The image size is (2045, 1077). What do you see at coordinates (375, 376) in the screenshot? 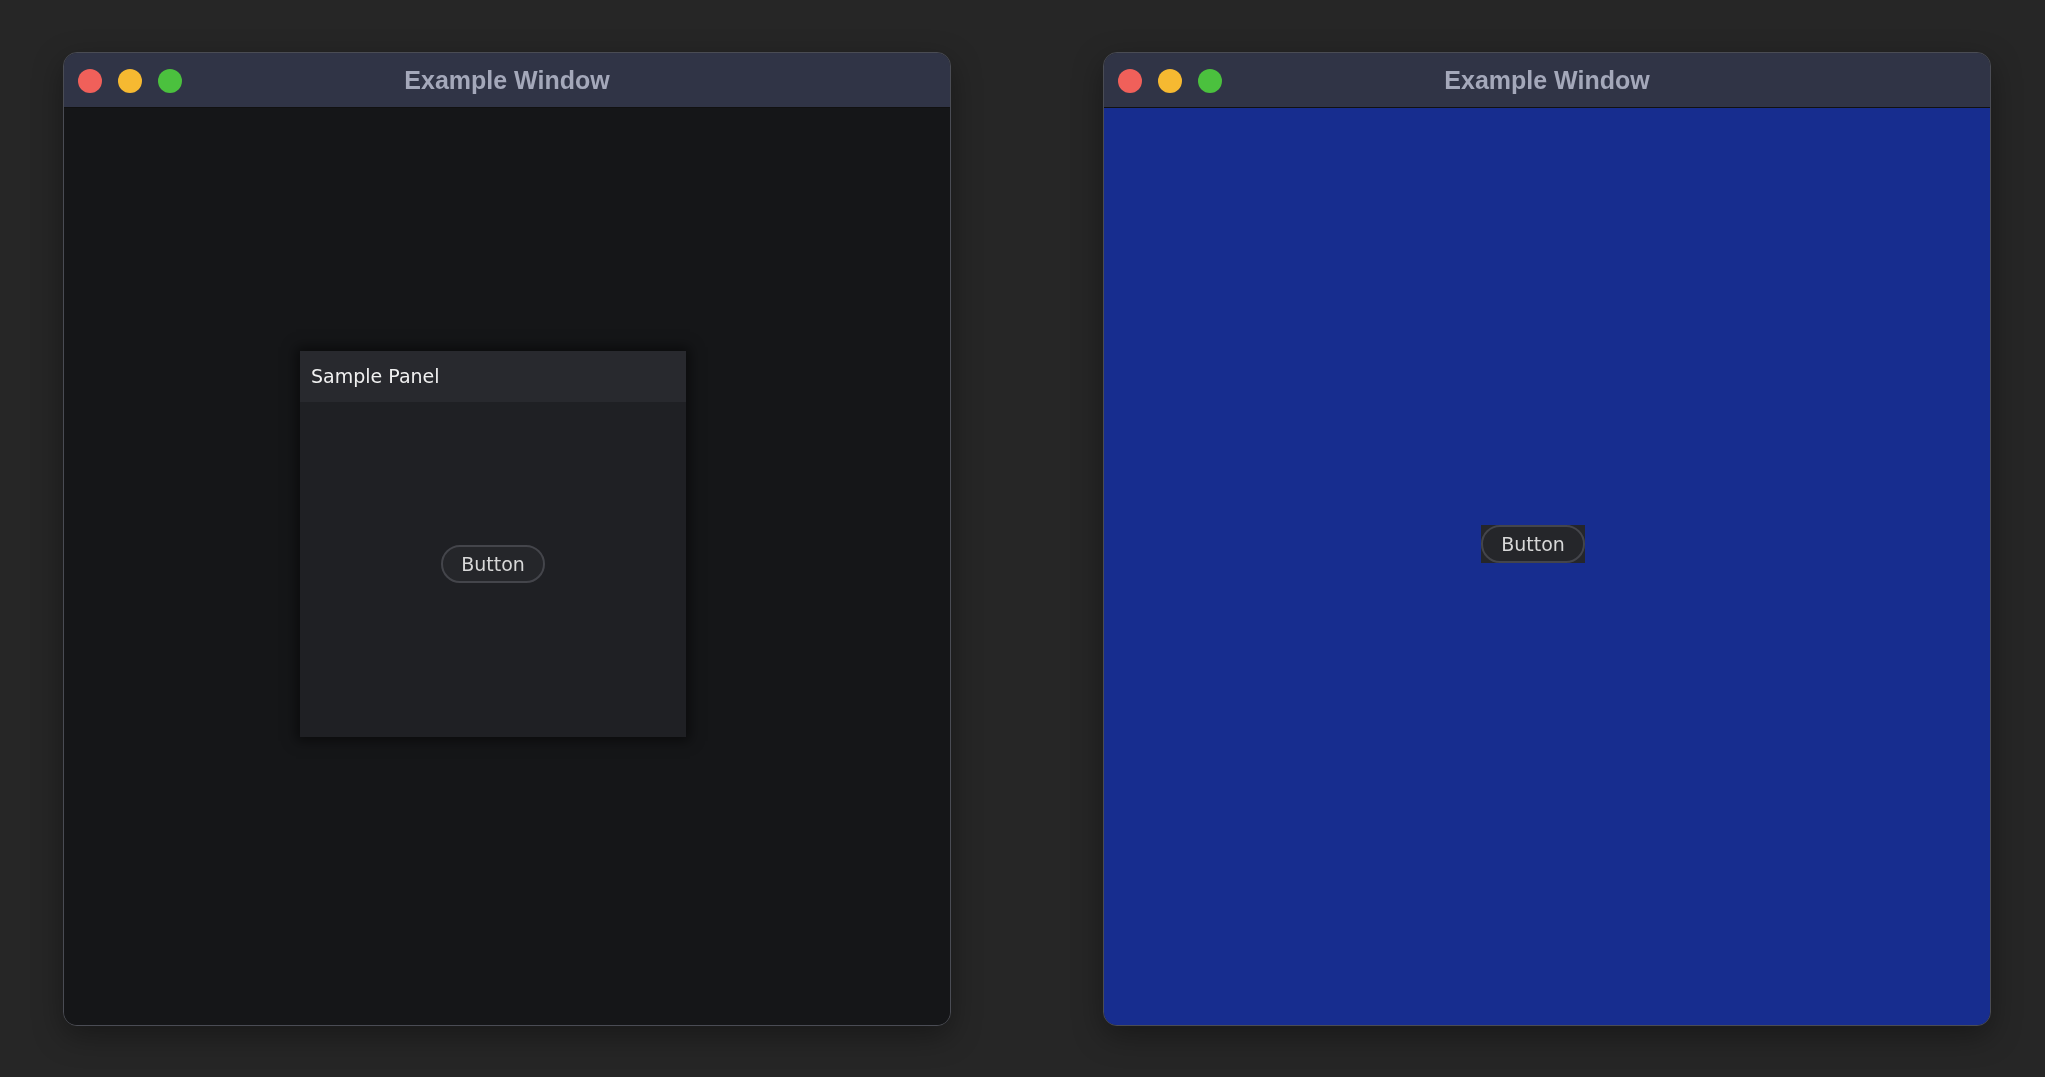
I see `panel-title: Sample Panel` at bounding box center [375, 376].